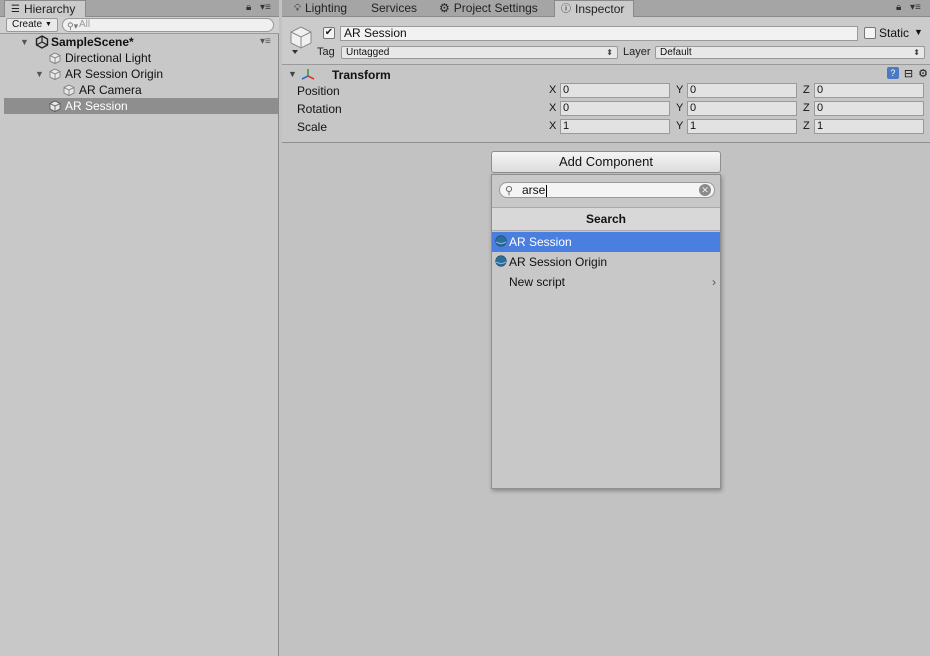 The image size is (930, 656). I want to click on rotation-z-field: 0, so click(869, 108).